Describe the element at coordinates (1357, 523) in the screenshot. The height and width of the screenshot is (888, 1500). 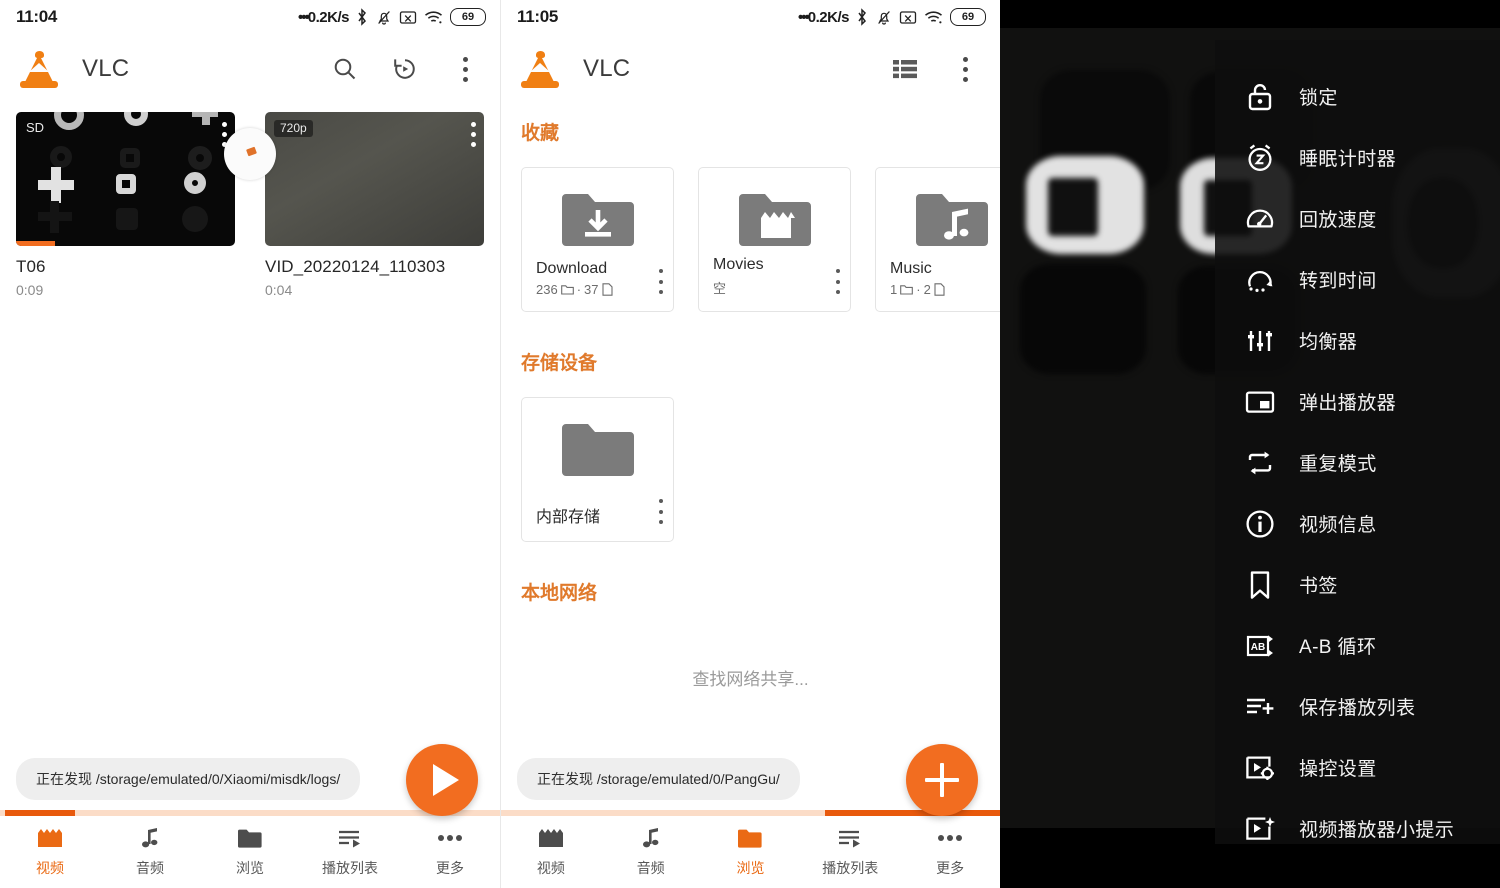
I see `menu-item-video-info: 视频信息` at that location.